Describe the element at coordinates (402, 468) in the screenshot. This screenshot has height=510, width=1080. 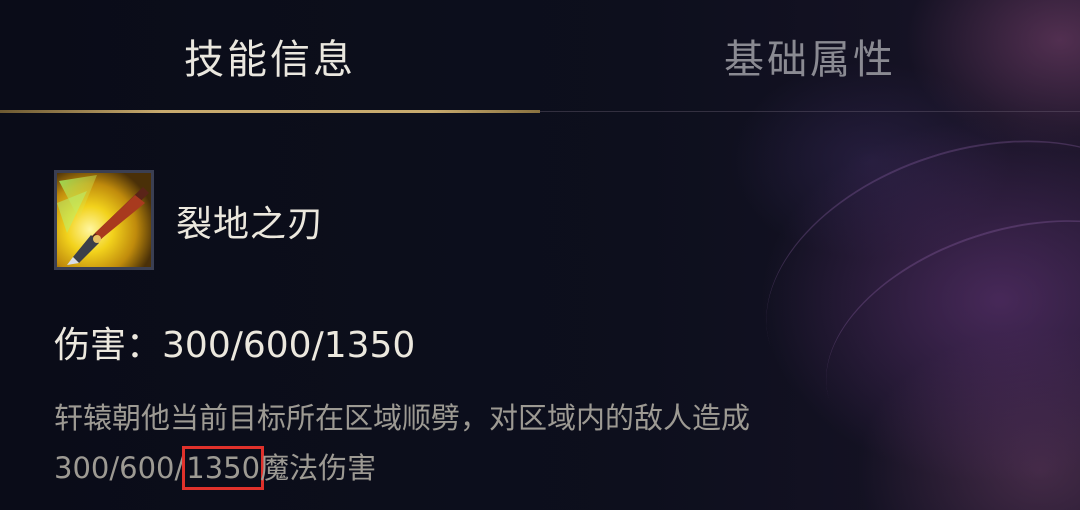
I see `description-line: 300/600/1350魔法伤害` at that location.